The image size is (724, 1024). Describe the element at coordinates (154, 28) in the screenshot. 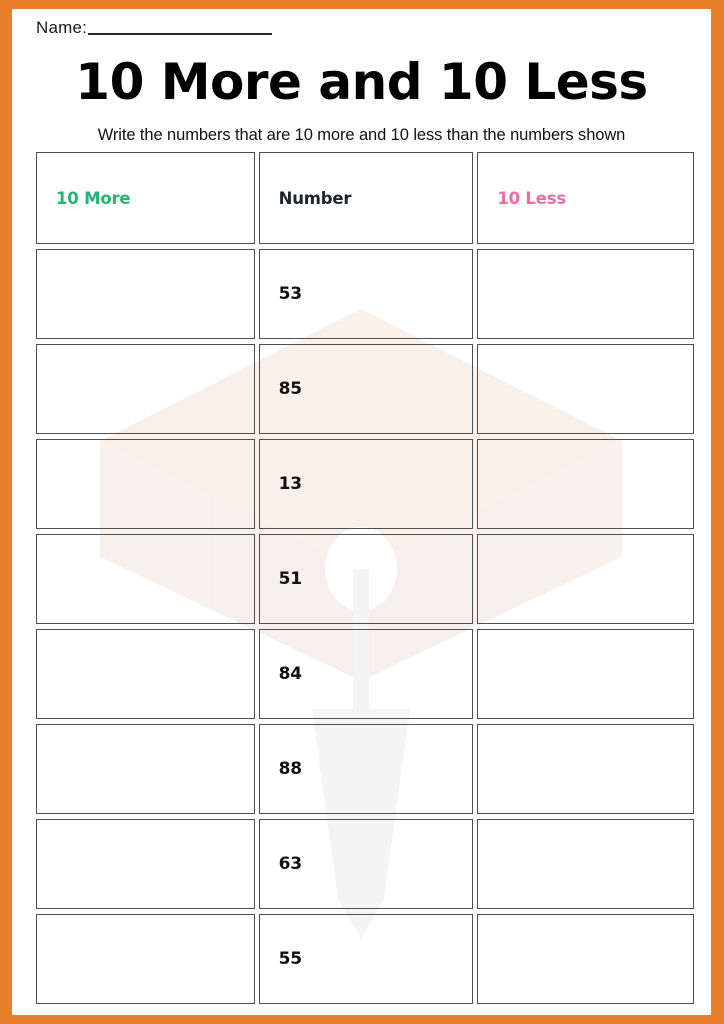

I see `name-field-row: Name:` at that location.